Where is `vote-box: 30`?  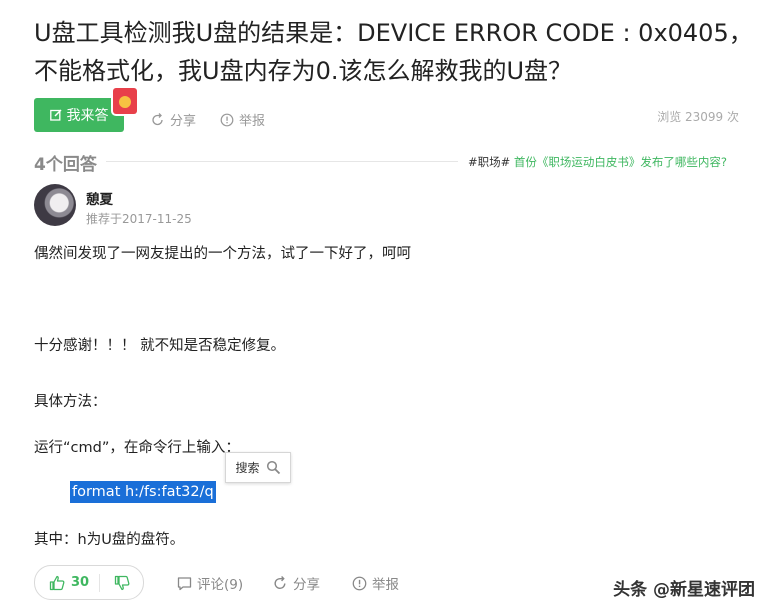
vote-box: 30 is located at coordinates (89, 582).